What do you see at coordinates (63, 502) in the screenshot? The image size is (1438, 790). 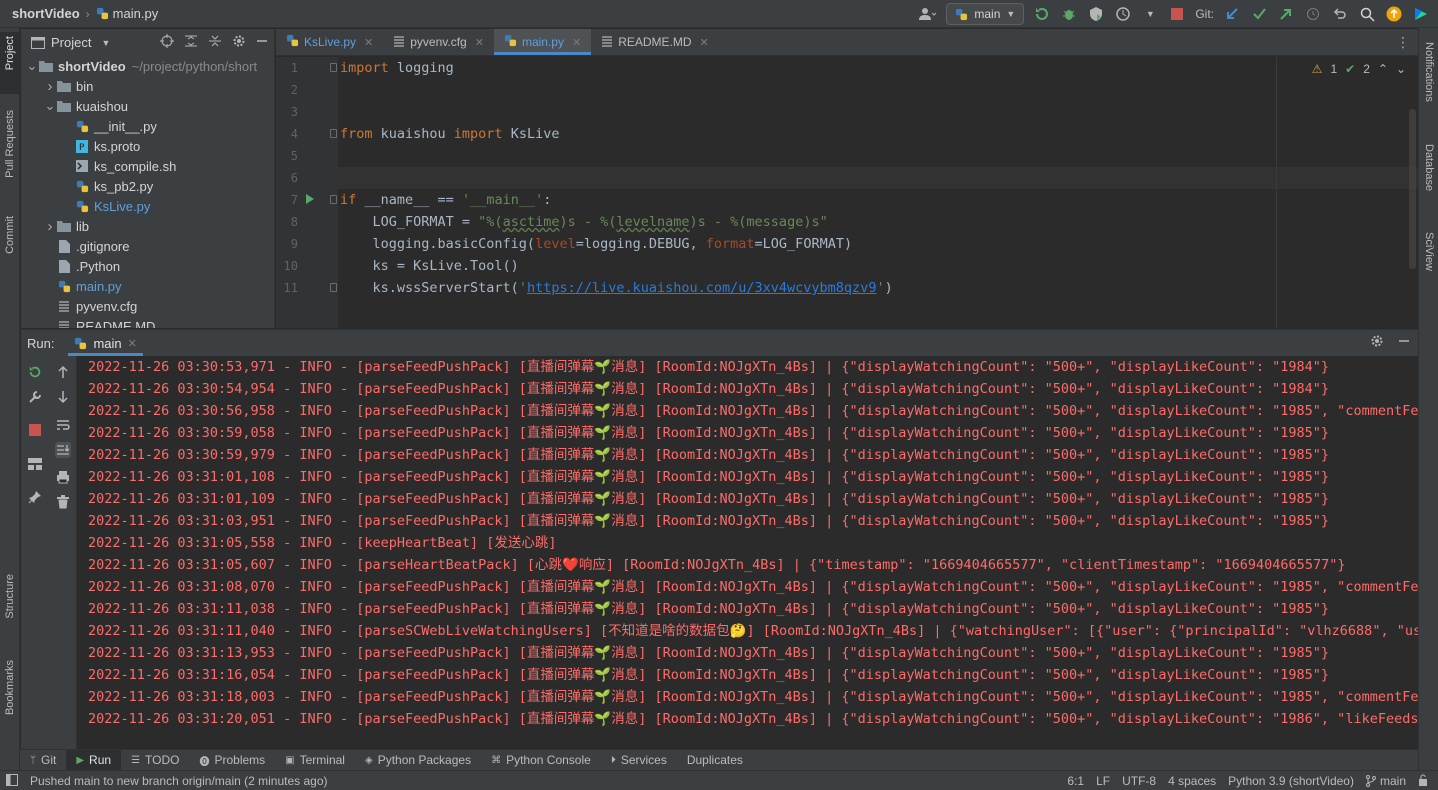 I see `trash-icon` at bounding box center [63, 502].